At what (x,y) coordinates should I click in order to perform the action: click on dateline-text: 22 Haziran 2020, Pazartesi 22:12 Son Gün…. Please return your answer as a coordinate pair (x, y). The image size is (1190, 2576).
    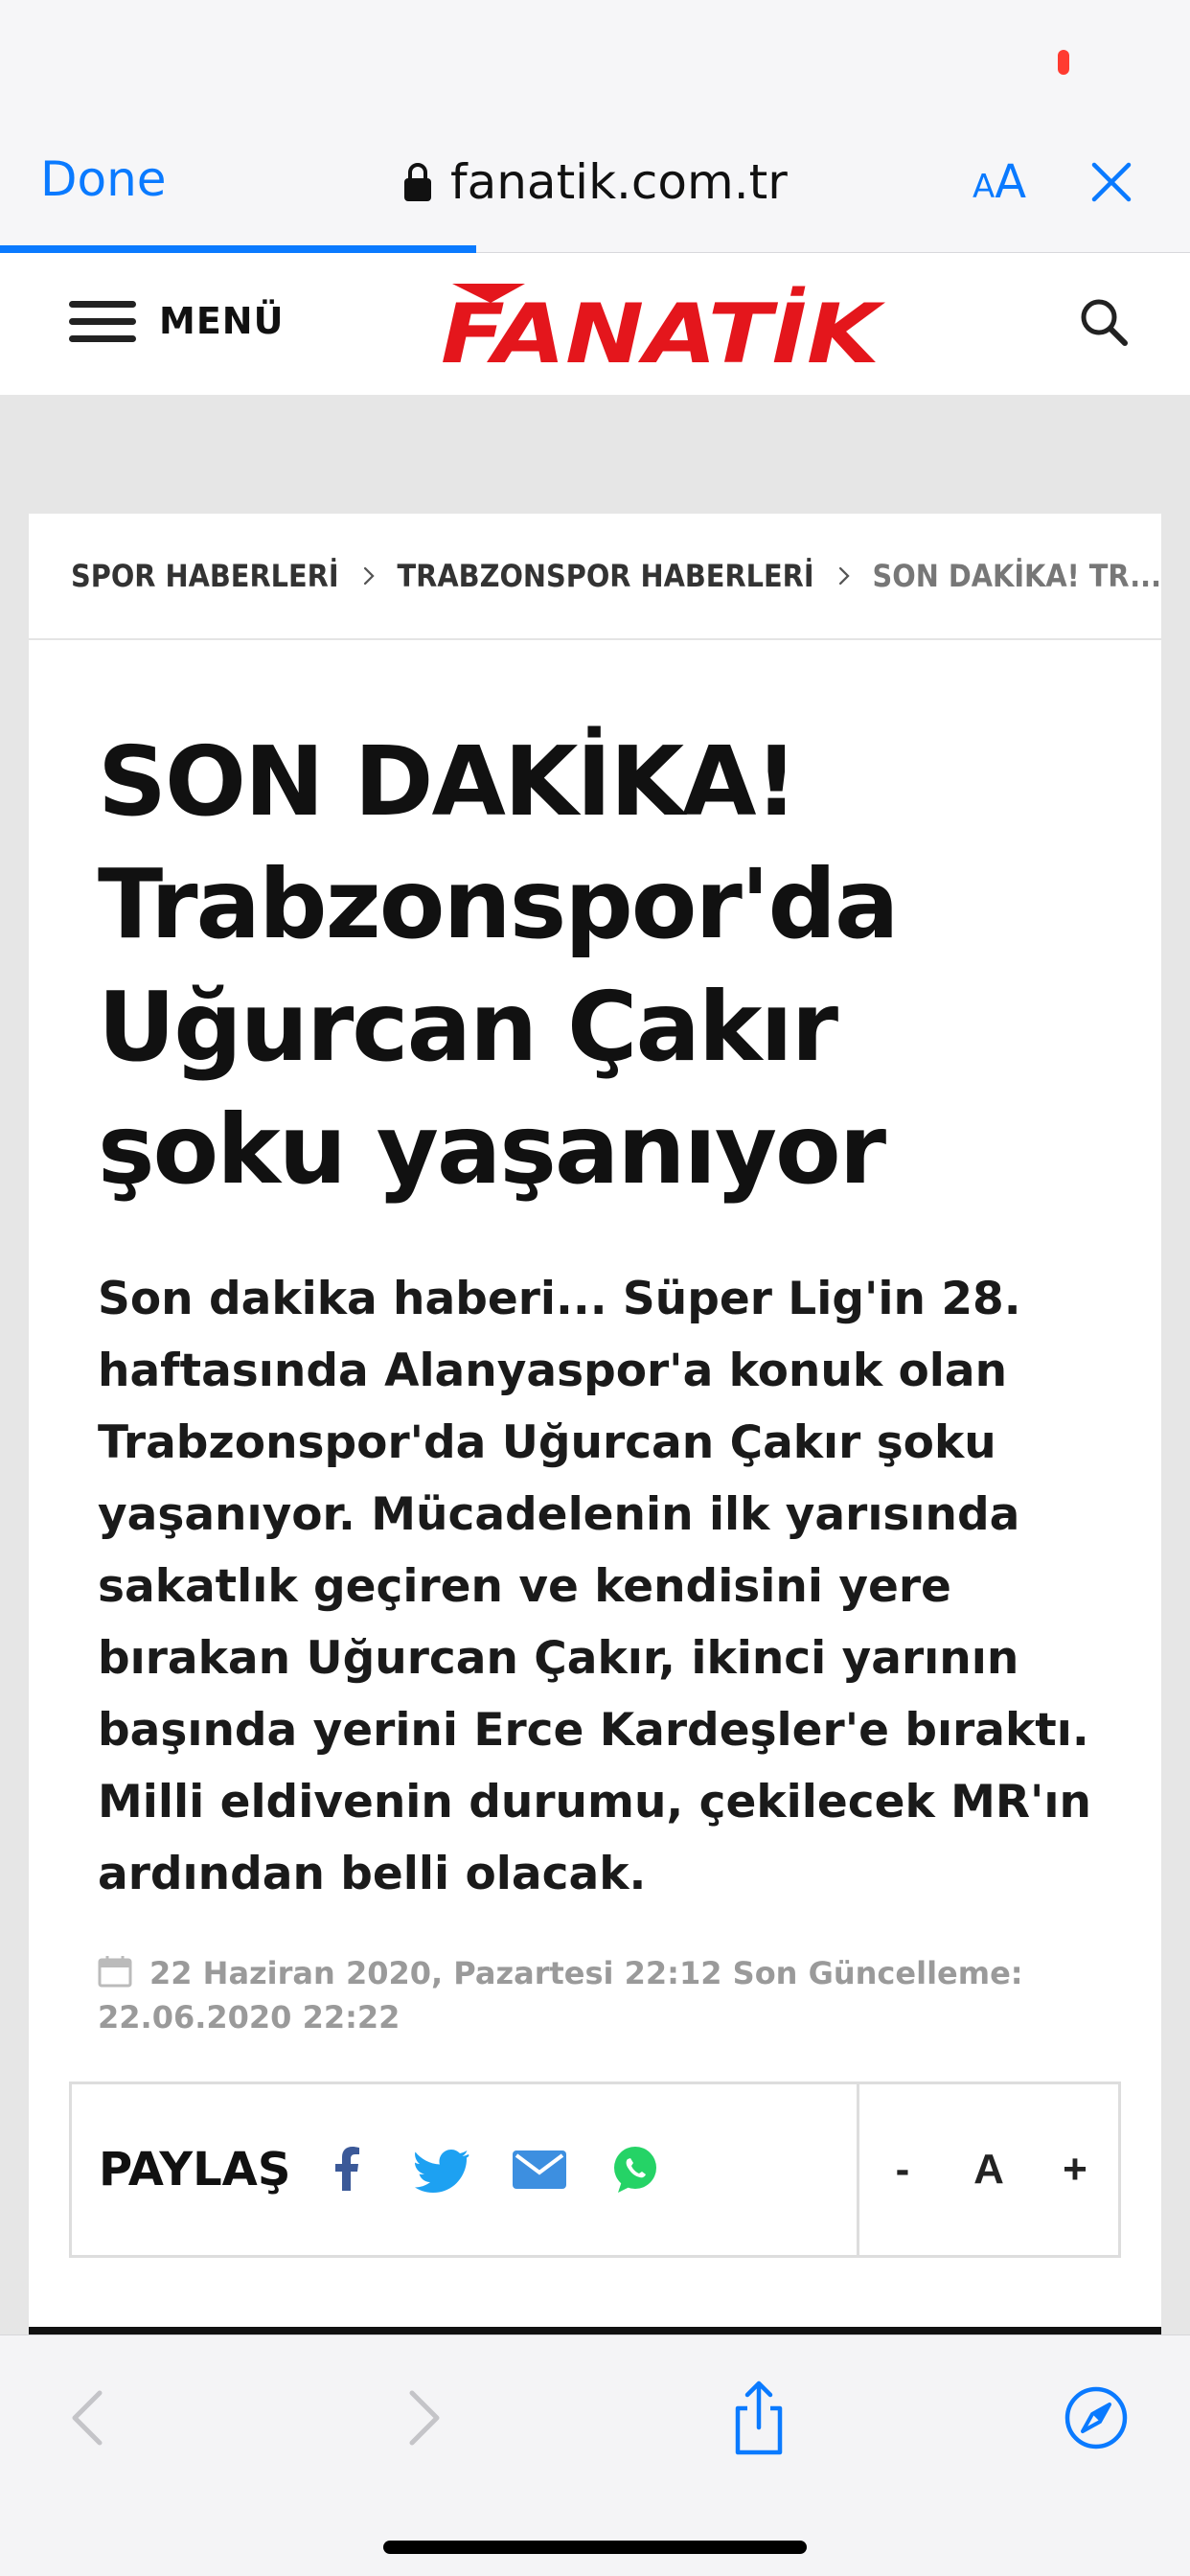
    Looking at the image, I should click on (560, 1996).